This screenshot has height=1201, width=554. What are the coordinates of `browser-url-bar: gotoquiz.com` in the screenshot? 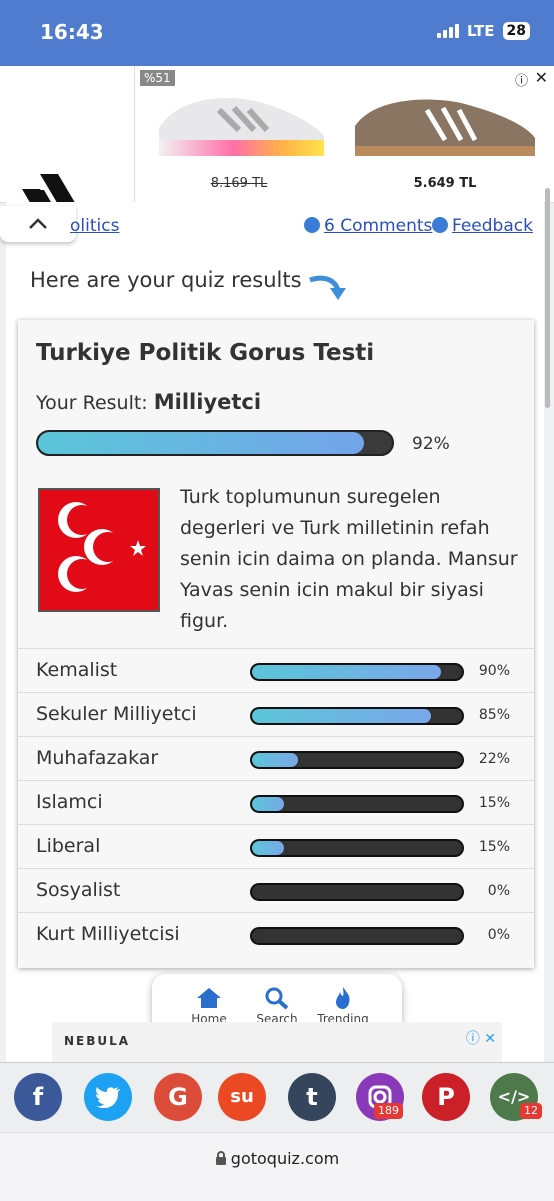 It's located at (277, 1166).